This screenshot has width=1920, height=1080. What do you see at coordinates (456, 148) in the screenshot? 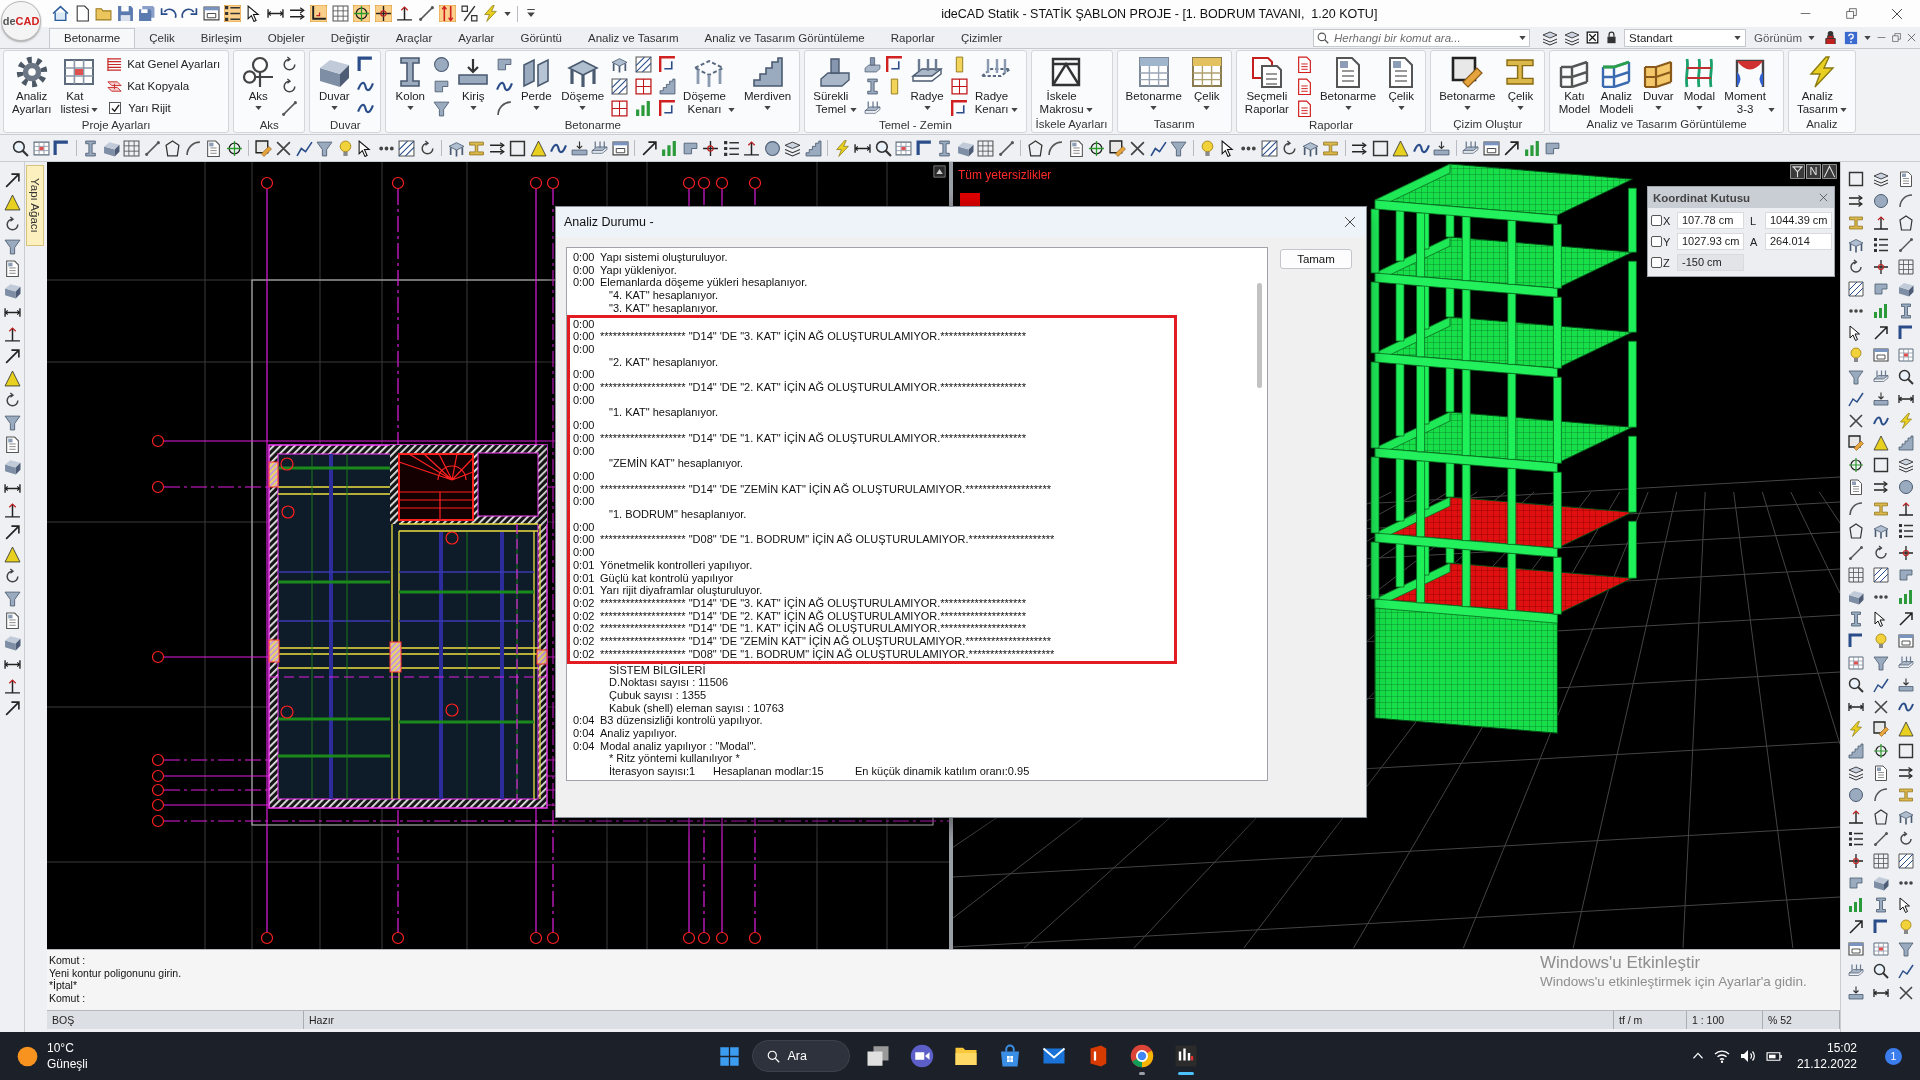
I see `table-icon` at bounding box center [456, 148].